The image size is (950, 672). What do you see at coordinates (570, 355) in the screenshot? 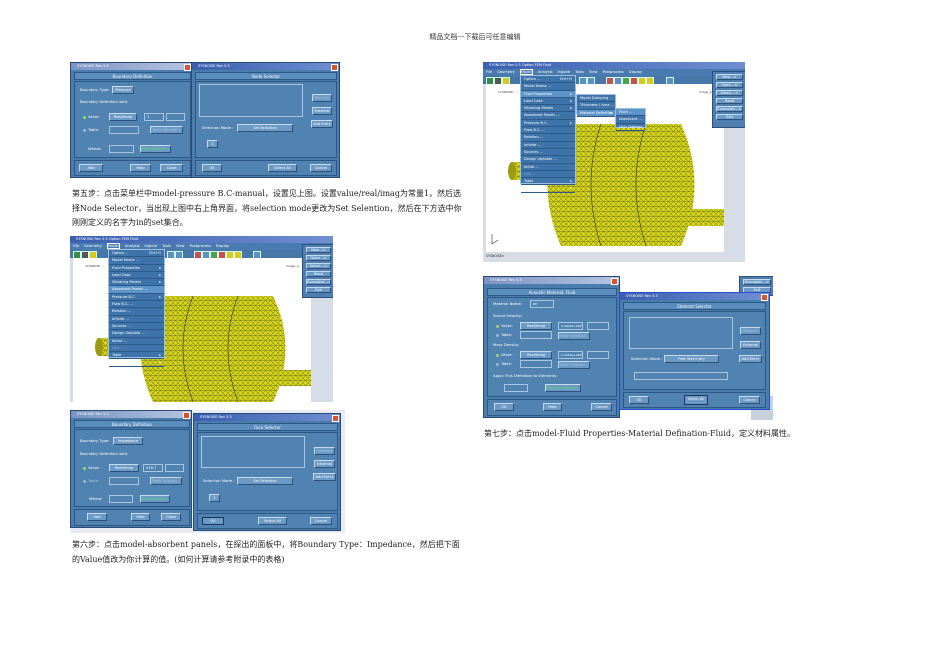
I see `density-real-input: 1.2250e+000` at bounding box center [570, 355].